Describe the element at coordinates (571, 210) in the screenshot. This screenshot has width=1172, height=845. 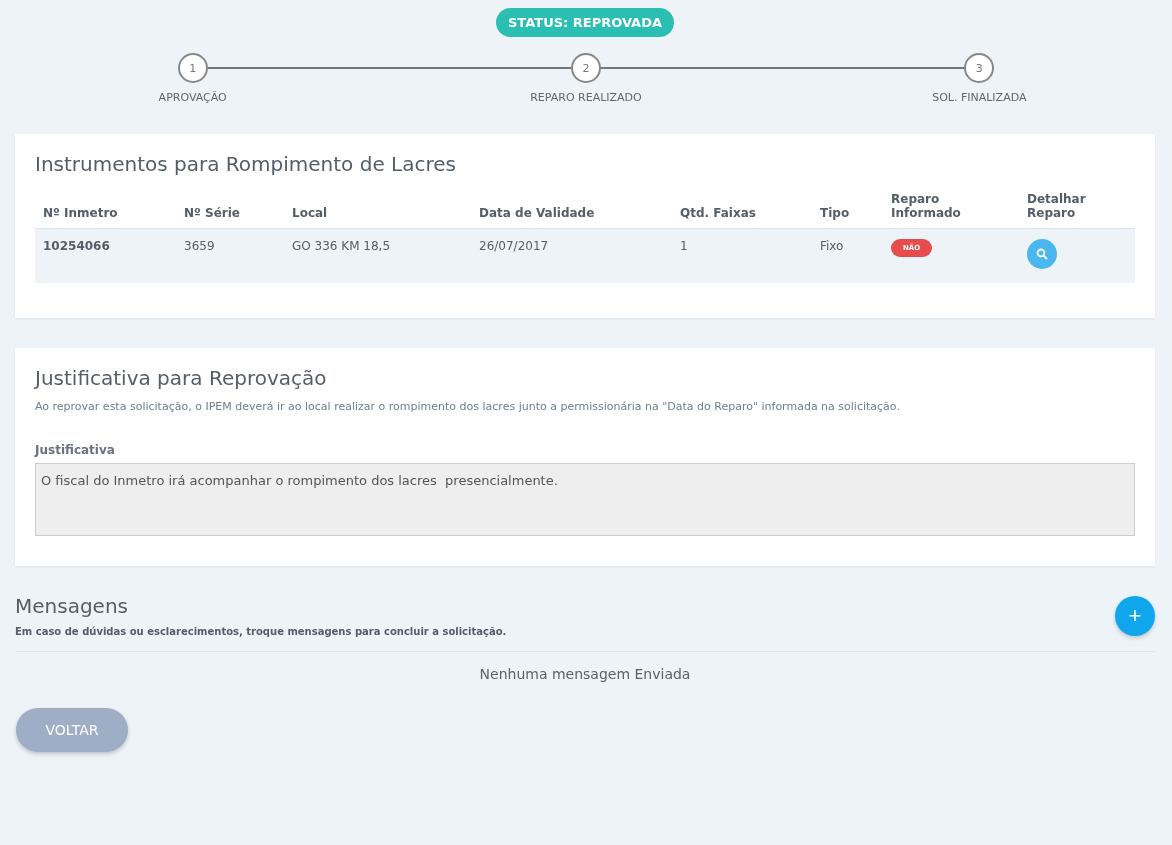
I see `column-header: Data de Validade` at that location.